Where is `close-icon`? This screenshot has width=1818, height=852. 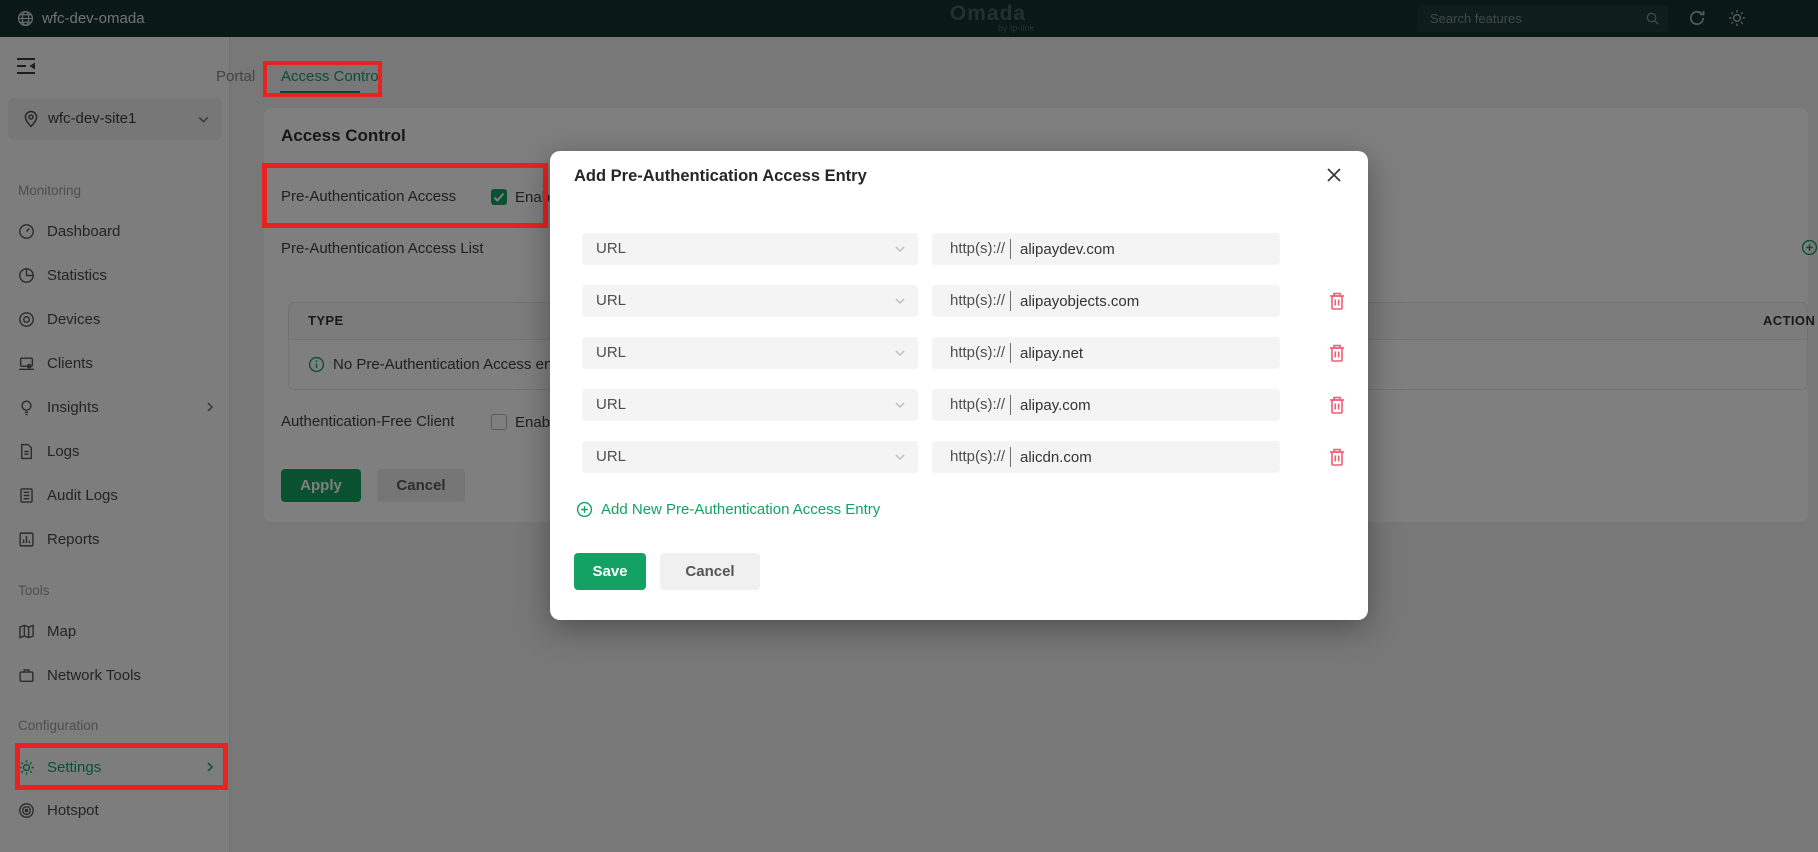 close-icon is located at coordinates (1334, 175).